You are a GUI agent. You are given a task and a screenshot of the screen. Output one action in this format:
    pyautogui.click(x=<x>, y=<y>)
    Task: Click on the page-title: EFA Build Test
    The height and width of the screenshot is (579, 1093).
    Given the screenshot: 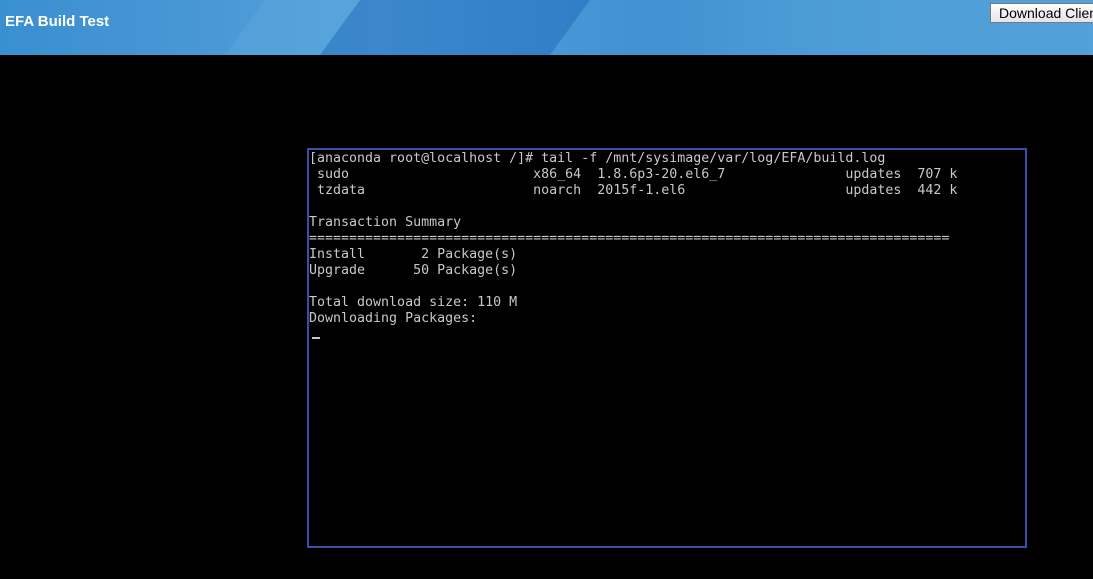 What is the action you would take?
    pyautogui.click(x=57, y=21)
    